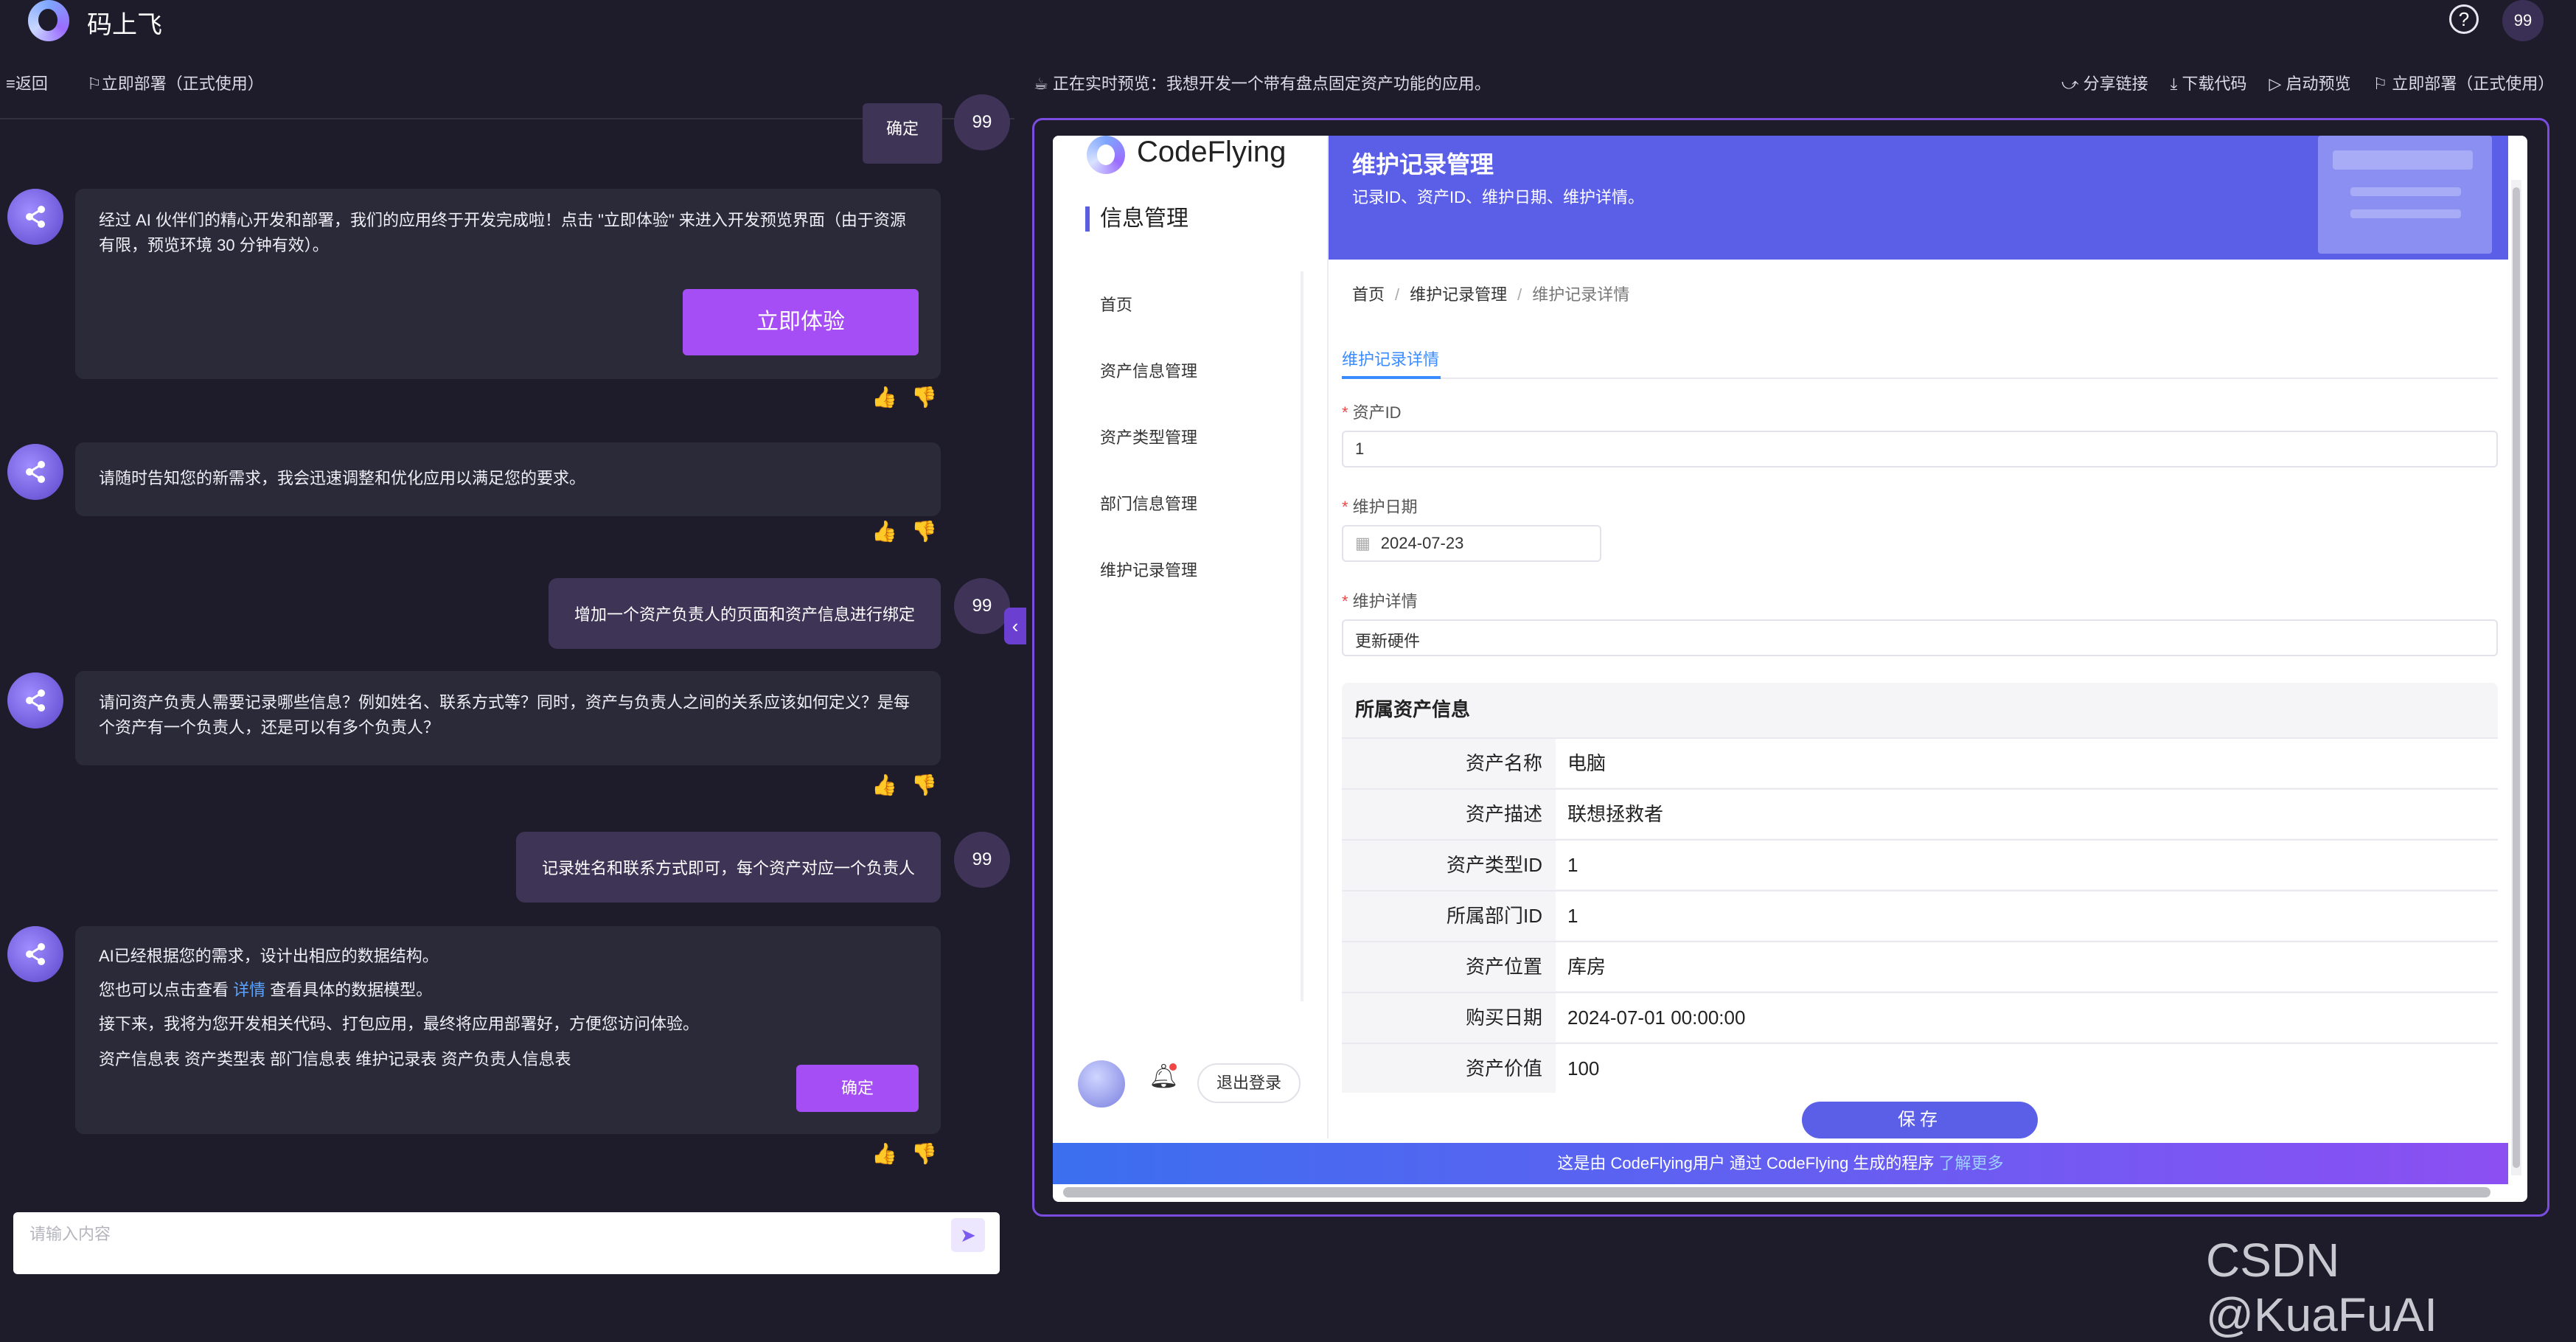 The image size is (2576, 1342). I want to click on deploy-button-right: ⚐ 立即部署（正式使用）, so click(2464, 82).